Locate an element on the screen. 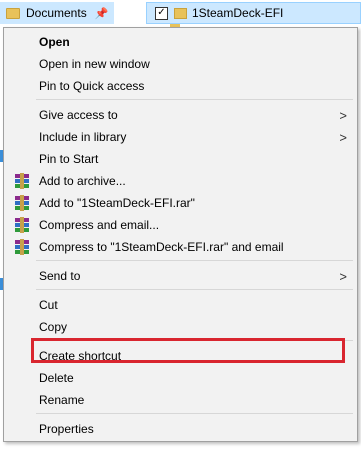 The height and width of the screenshot is (449, 361). menu-item-open-new-window: Open in new window is located at coordinates (180, 64).